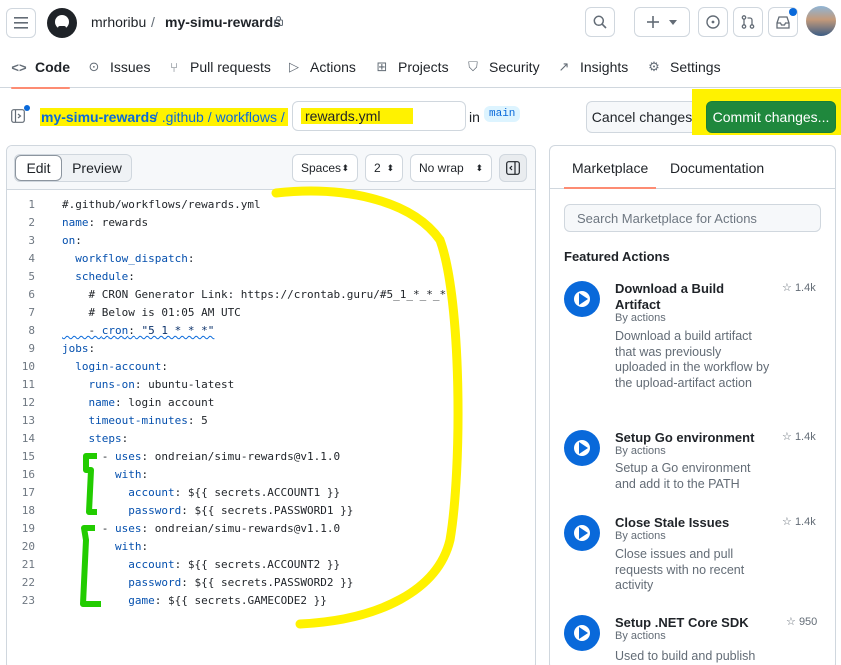  Describe the element at coordinates (161, 204) in the screenshot. I see `code-line-text: #.github/workflows/rewards.yml` at that location.